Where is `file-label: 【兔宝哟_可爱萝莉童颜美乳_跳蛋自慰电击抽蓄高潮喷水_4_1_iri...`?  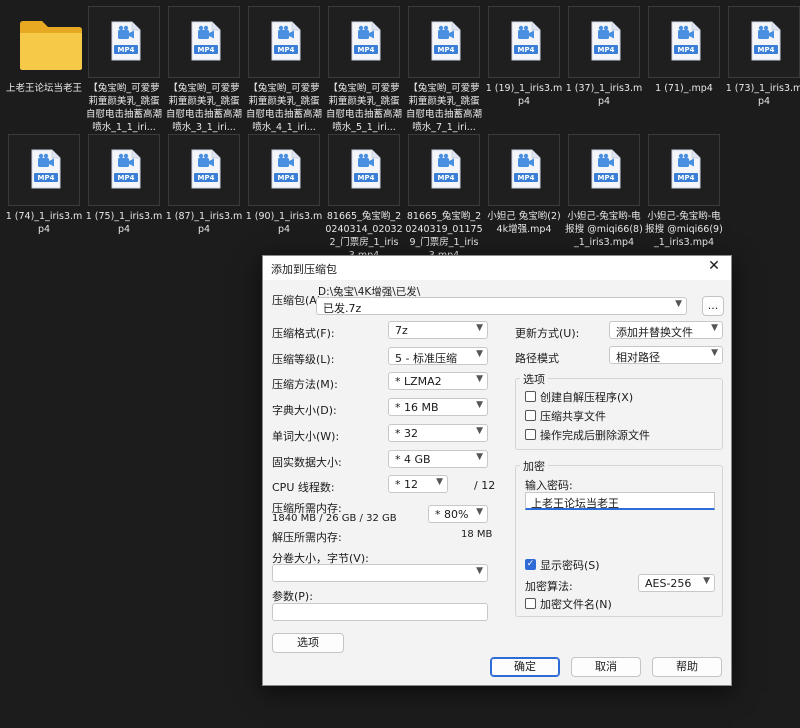 file-label: 【兔宝哟_可爱萝莉童颜美乳_跳蛋自慰电击抽蓄高潮喷水_4_1_iri... is located at coordinates (283, 108).